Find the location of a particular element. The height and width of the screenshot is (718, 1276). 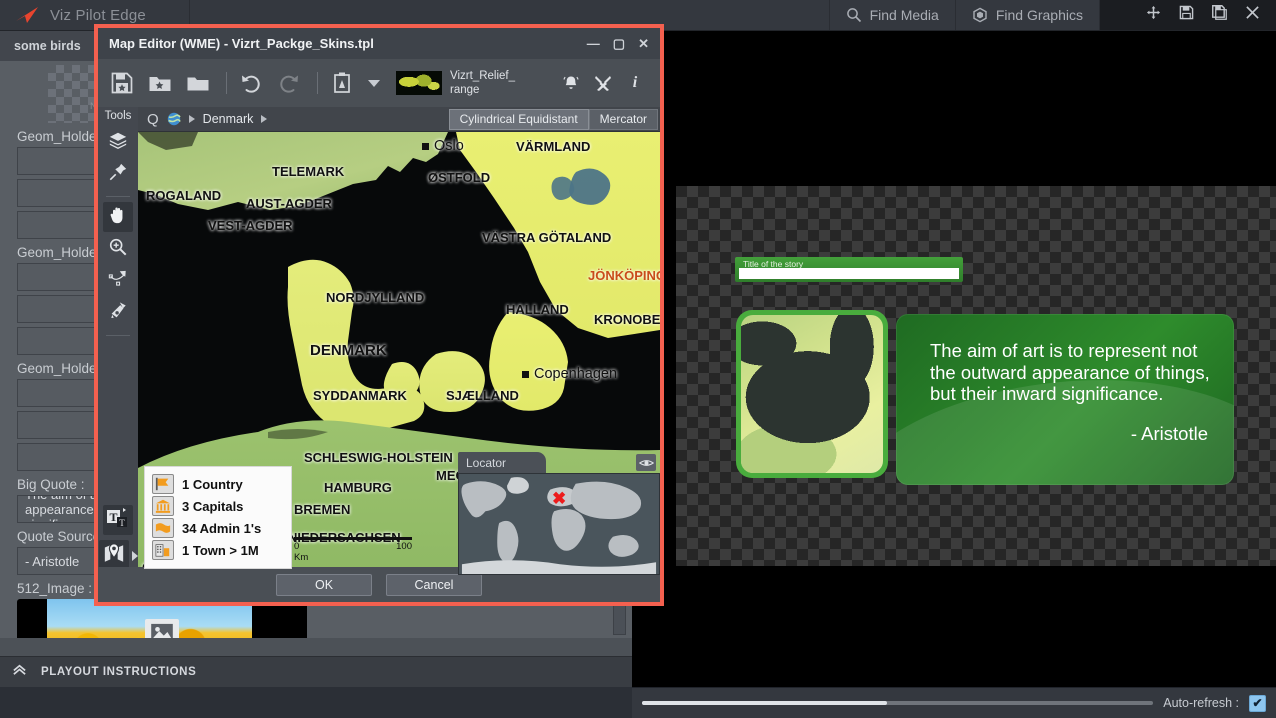

tab-some-birds: some birds is located at coordinates (48, 46).